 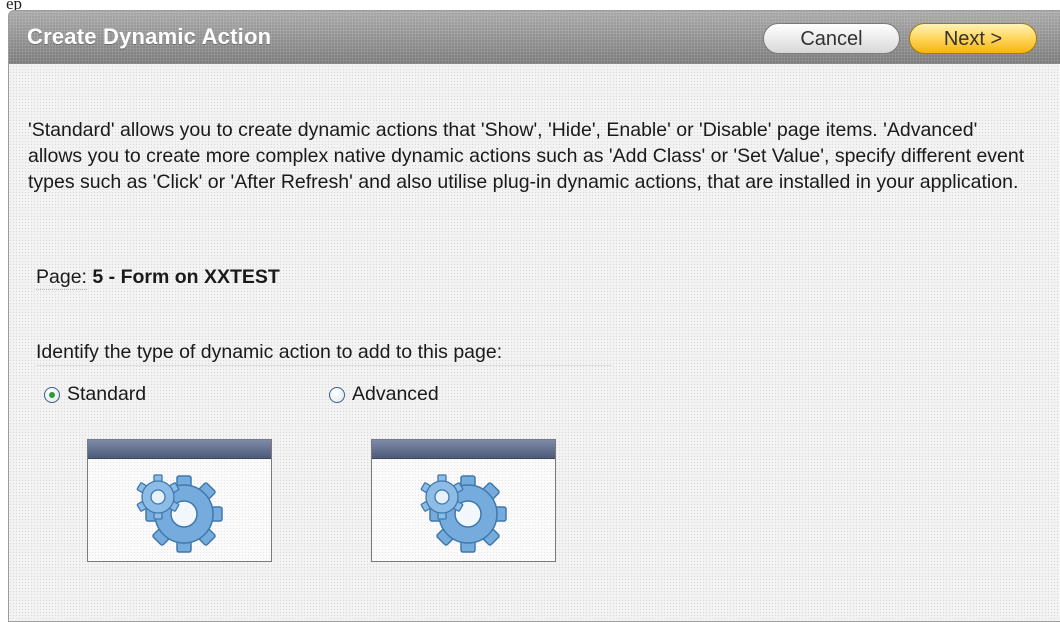 I want to click on page-title: Create Dynamic Action, so click(x=149, y=36).